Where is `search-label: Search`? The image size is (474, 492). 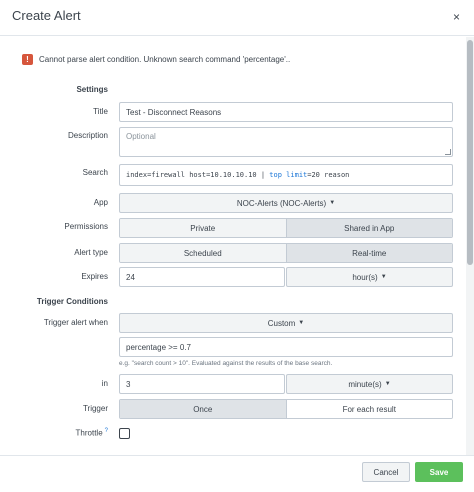
search-label: Search is located at coordinates (95, 172).